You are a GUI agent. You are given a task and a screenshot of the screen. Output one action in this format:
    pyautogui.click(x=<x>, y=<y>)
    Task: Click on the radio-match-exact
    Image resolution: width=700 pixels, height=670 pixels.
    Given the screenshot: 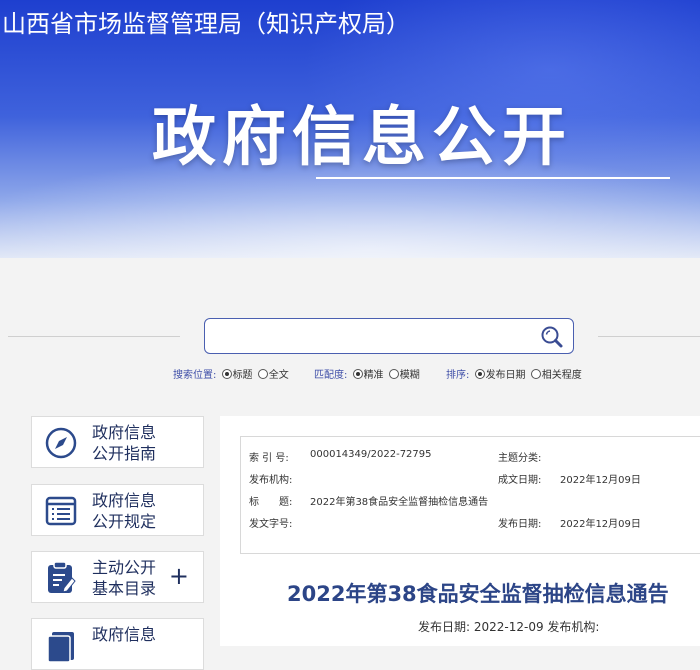 What is the action you would take?
    pyautogui.click(x=357, y=374)
    